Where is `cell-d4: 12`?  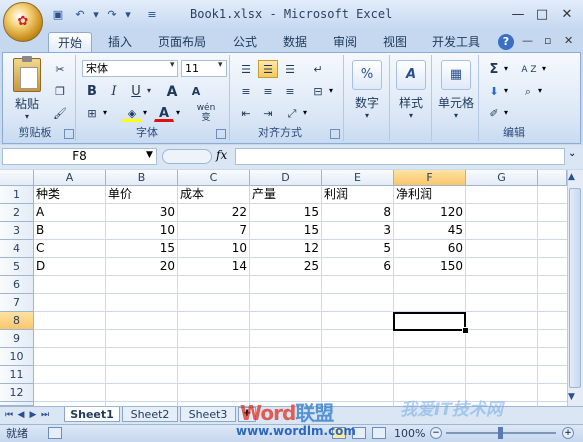 cell-d4: 12 is located at coordinates (286, 249).